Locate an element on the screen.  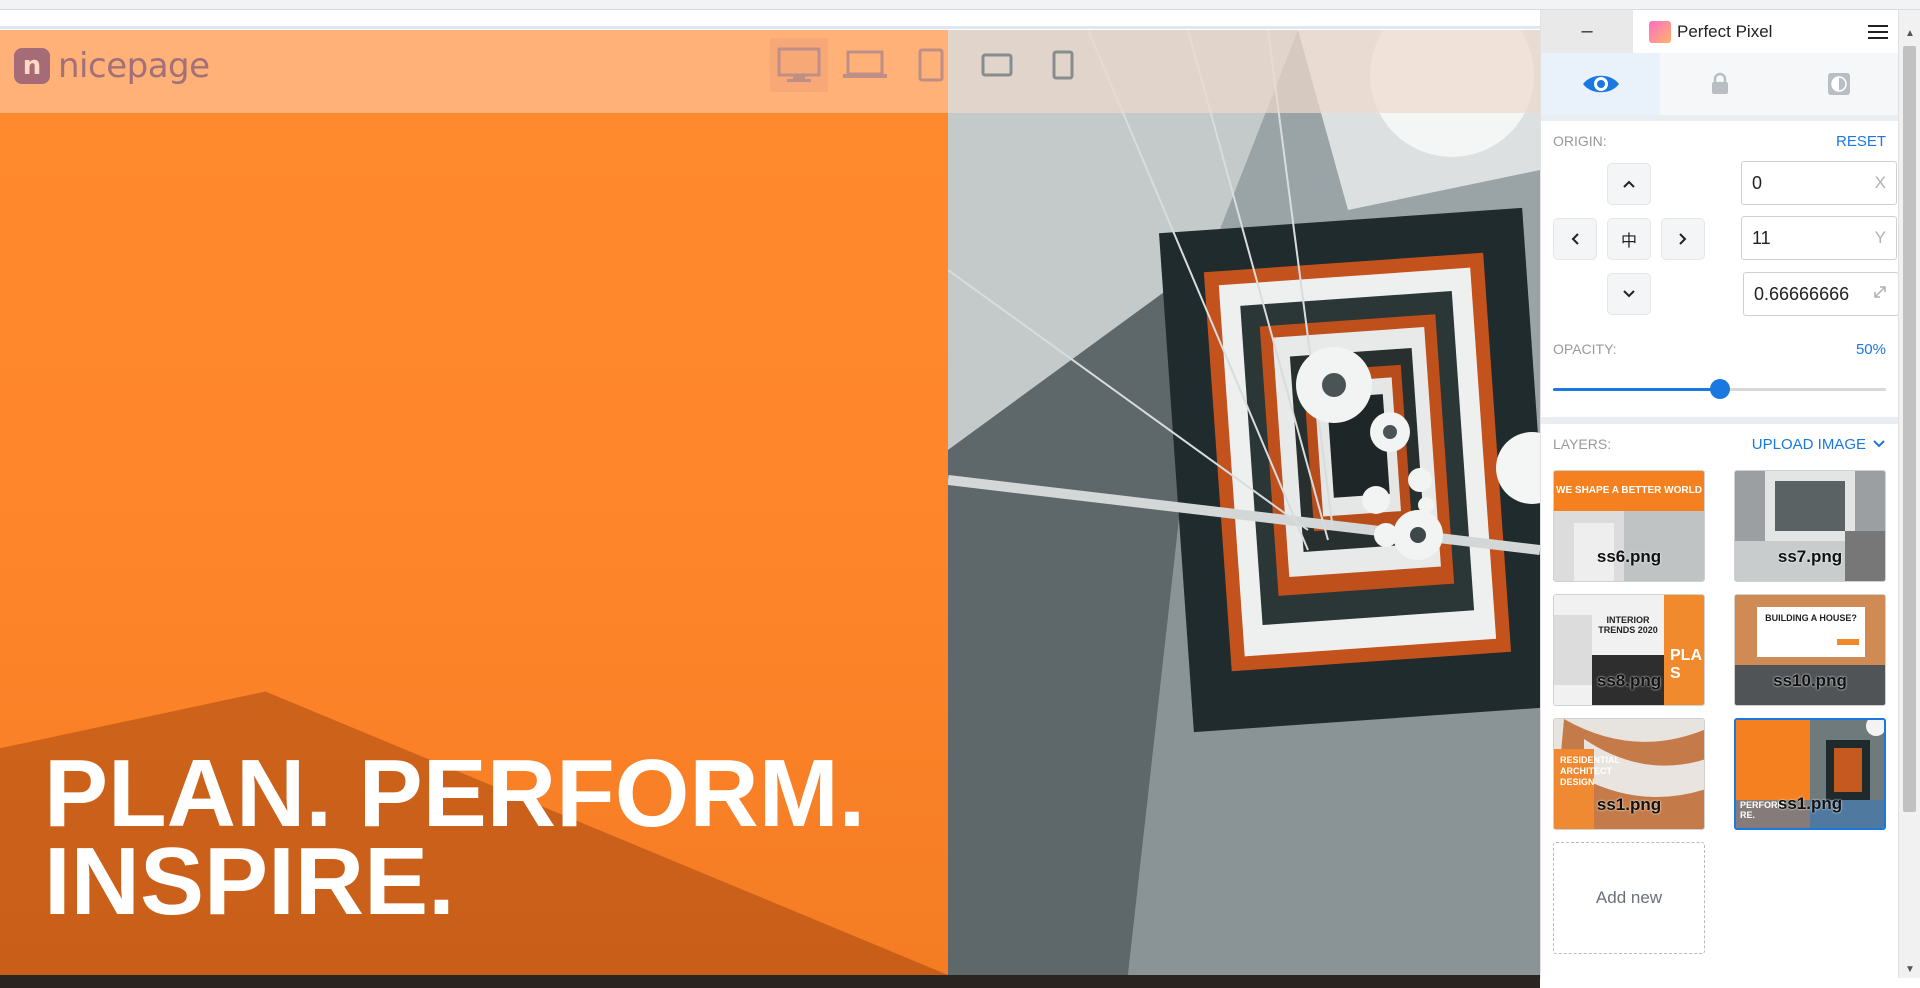
brand-logo: n nicepage is located at coordinates (112, 66).